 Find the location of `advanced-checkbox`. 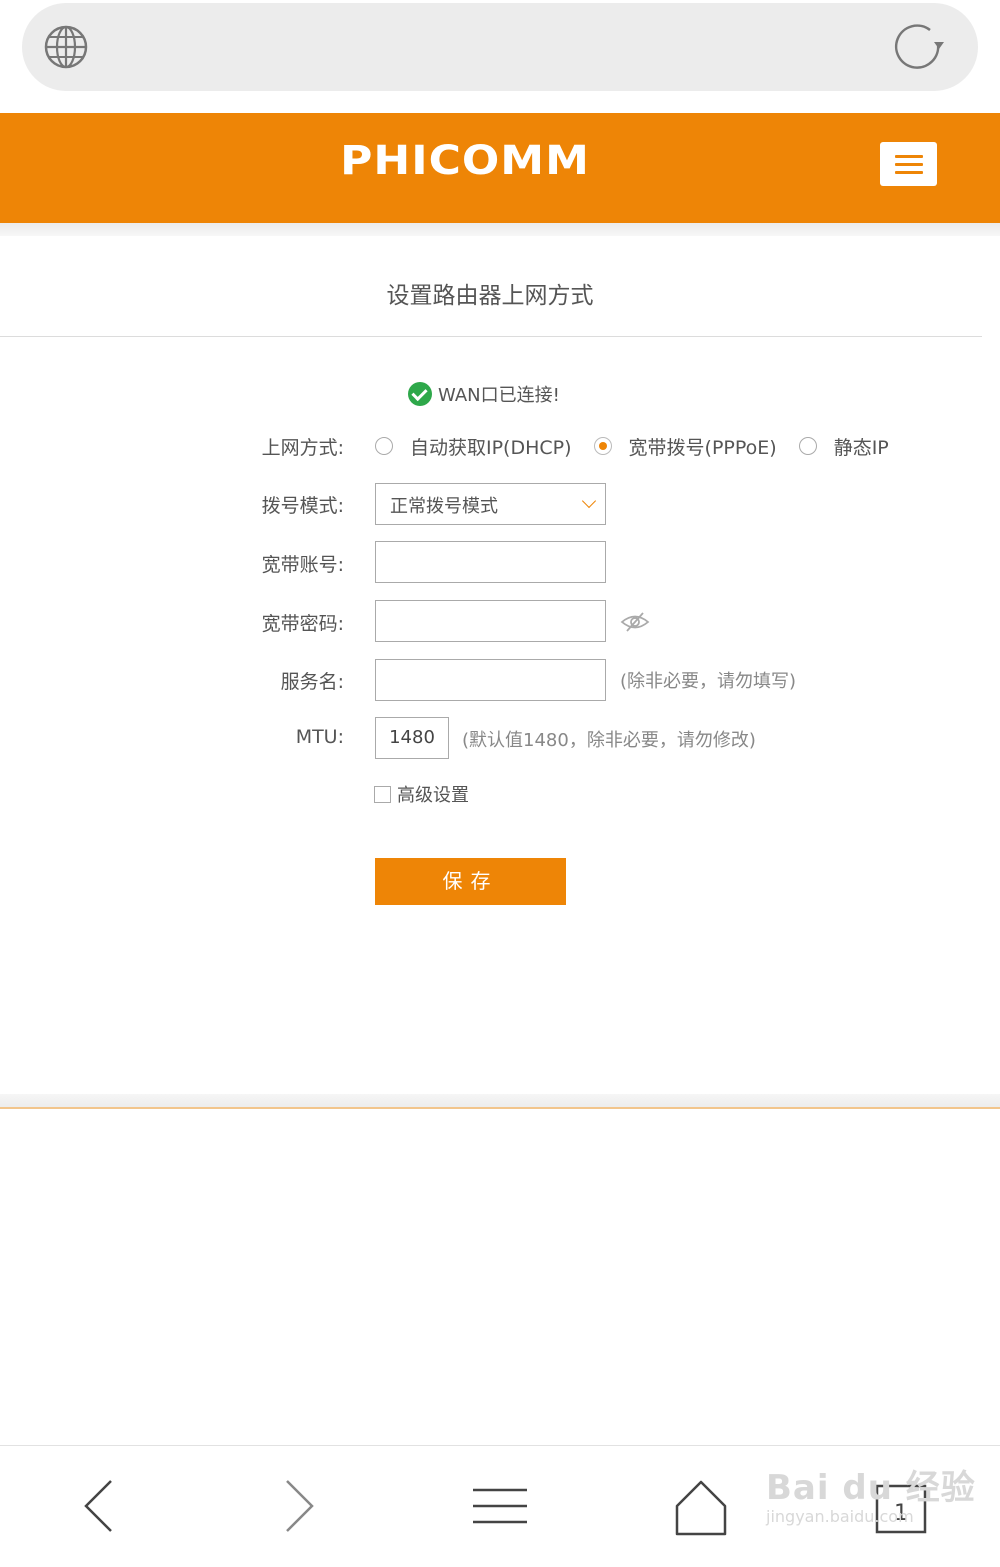

advanced-checkbox is located at coordinates (382, 794).